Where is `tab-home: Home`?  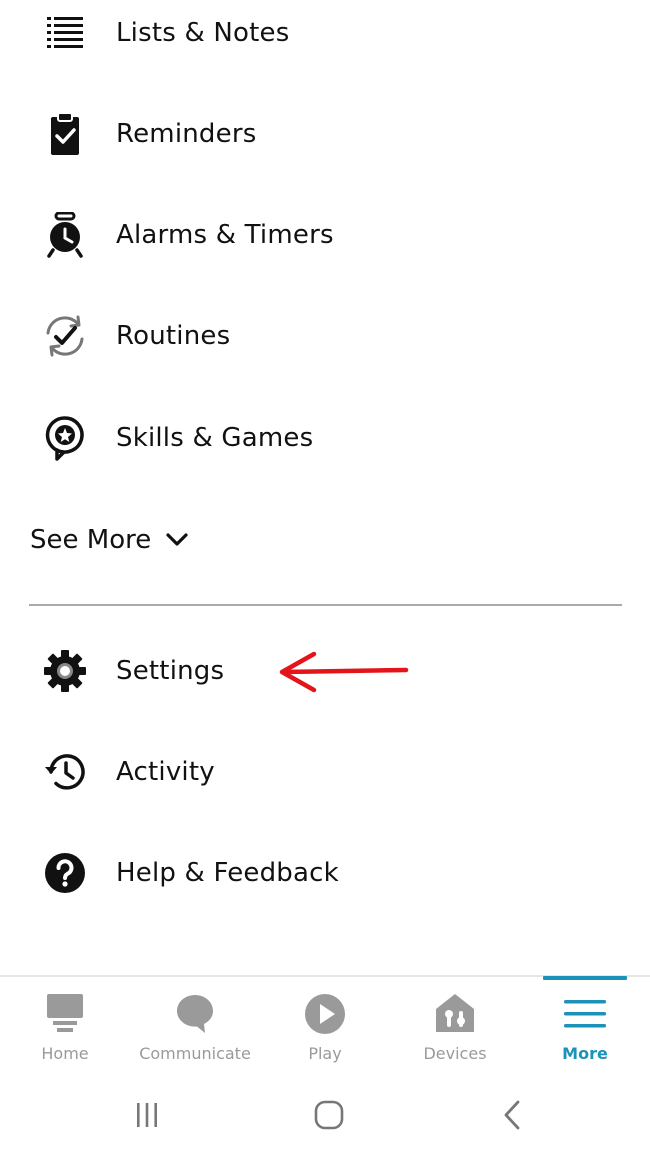
tab-home: Home is located at coordinates (65, 1027).